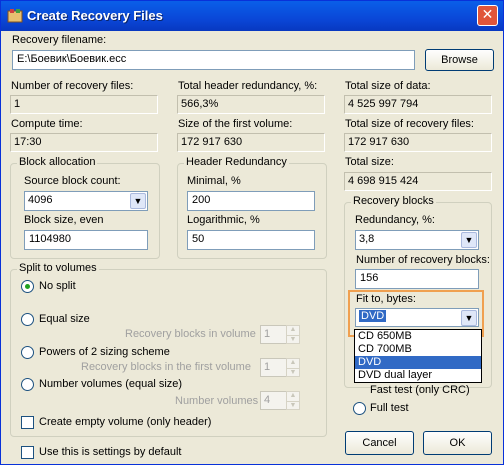  What do you see at coordinates (417, 279) in the screenshot?
I see `number-recovery-blocks-input: 156` at bounding box center [417, 279].